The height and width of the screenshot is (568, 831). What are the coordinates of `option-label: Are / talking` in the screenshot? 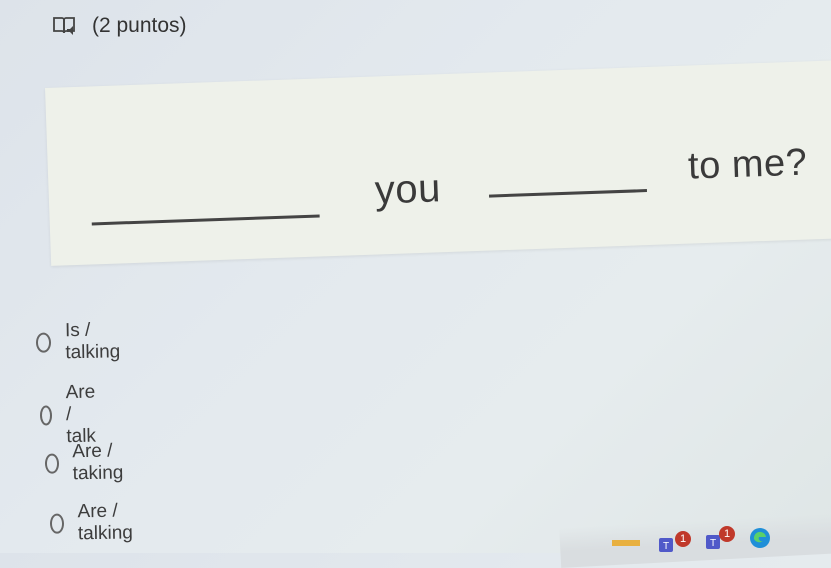 It's located at (105, 522).